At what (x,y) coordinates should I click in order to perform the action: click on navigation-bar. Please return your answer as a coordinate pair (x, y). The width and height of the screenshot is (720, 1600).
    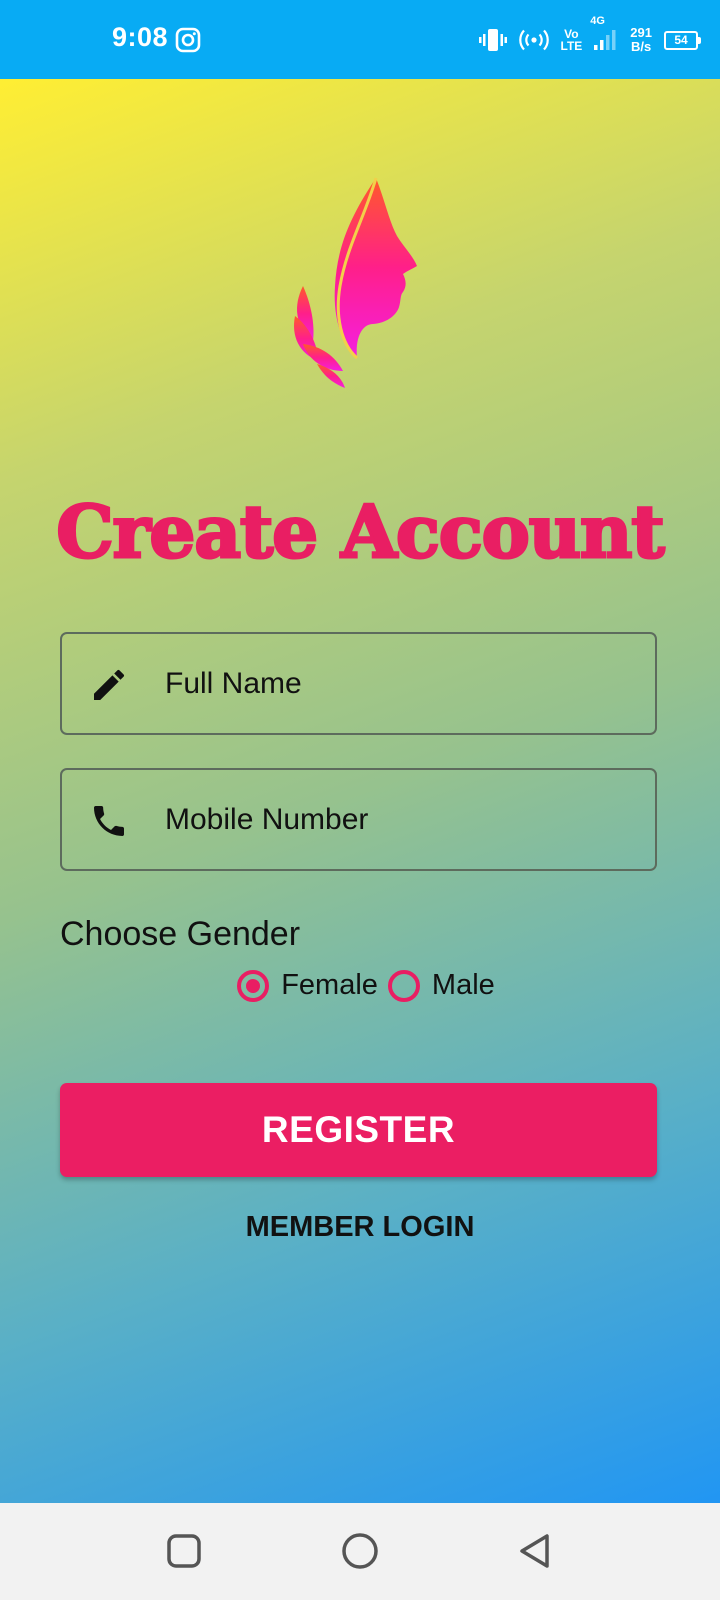
    Looking at the image, I should click on (360, 1551).